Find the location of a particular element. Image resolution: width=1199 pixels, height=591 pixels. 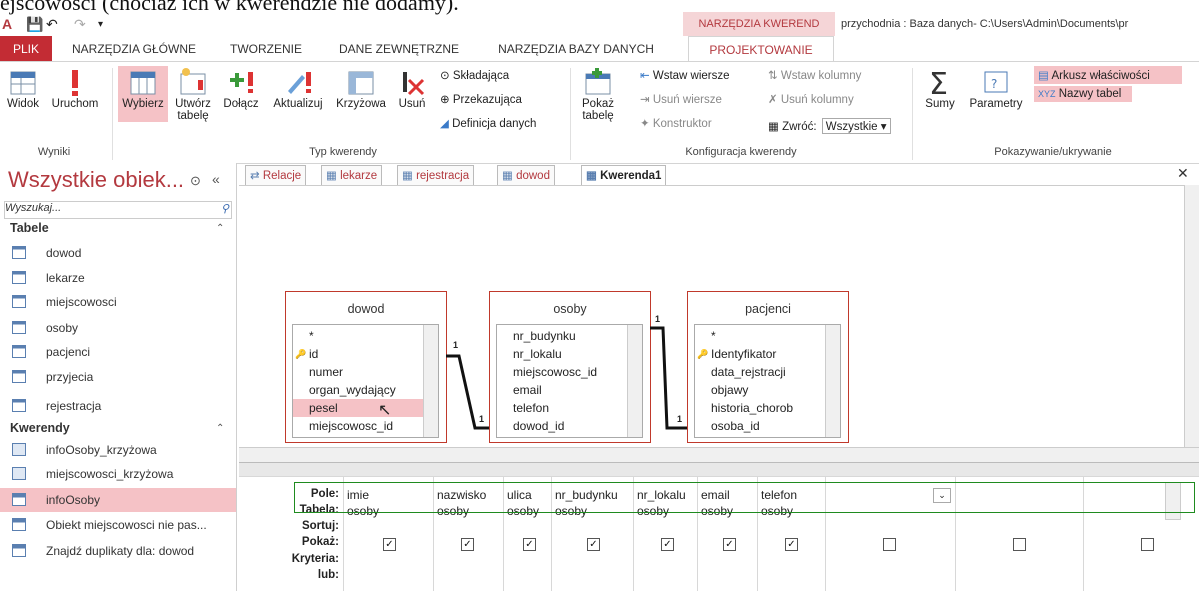

save-icon: 💾 is located at coordinates (34, 24).